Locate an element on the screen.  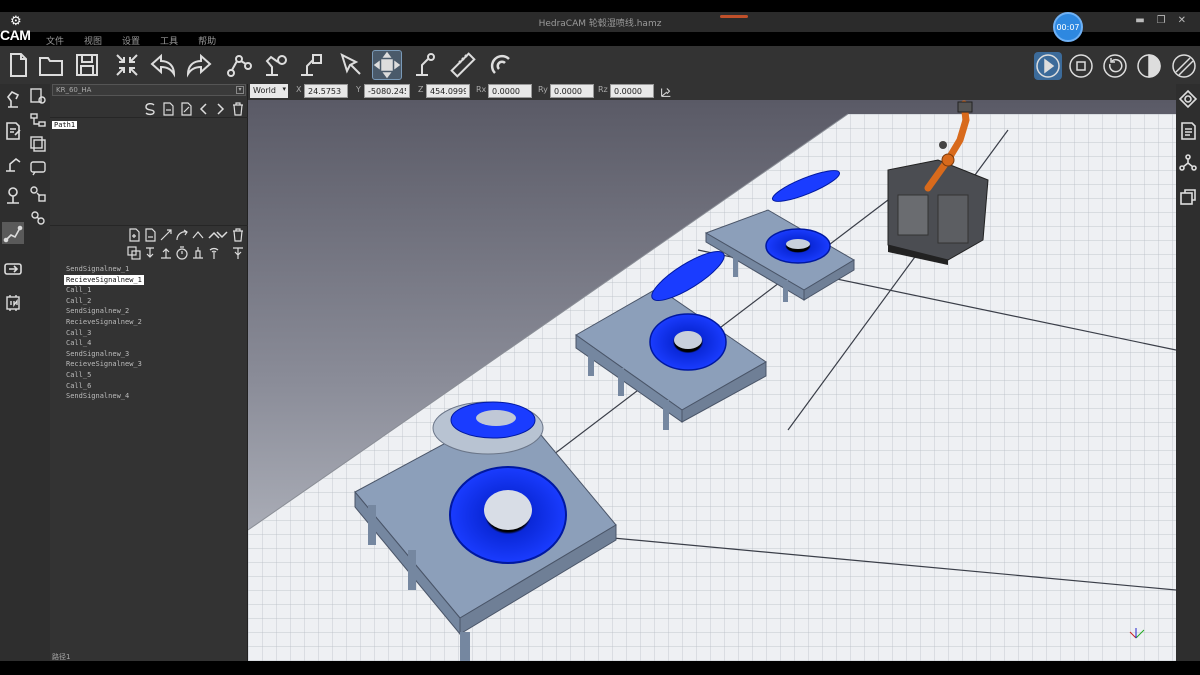
path-planning-button is located at coordinates (13, 233).